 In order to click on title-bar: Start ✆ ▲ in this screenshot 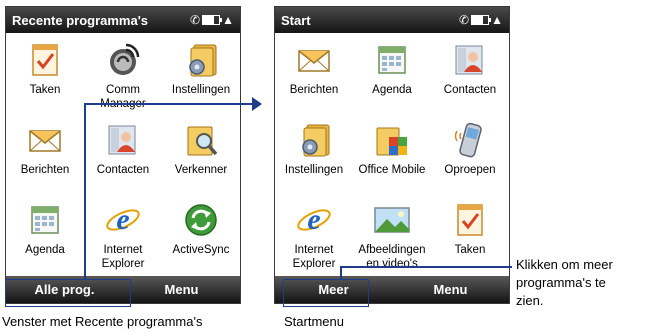, I will do `click(392, 20)`.